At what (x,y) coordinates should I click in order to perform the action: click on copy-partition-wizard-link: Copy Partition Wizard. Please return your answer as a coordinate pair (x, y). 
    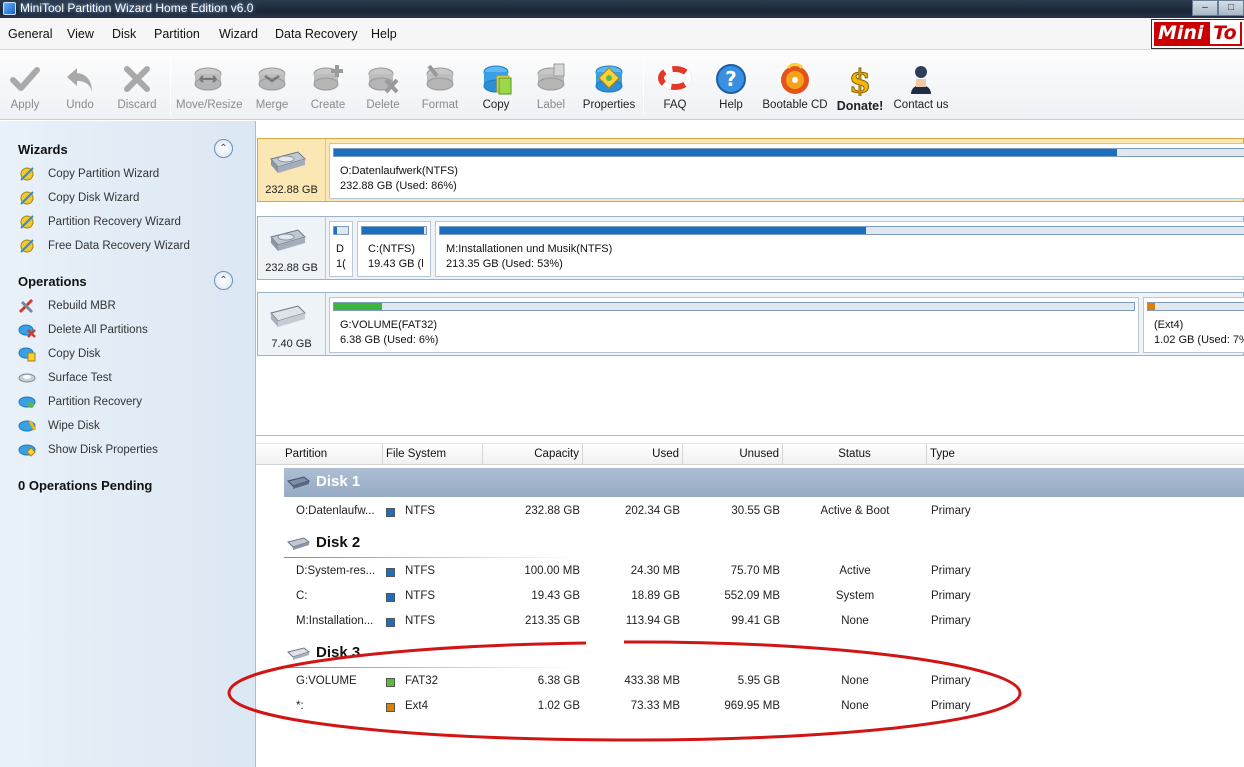
    Looking at the image, I should click on (88, 174).